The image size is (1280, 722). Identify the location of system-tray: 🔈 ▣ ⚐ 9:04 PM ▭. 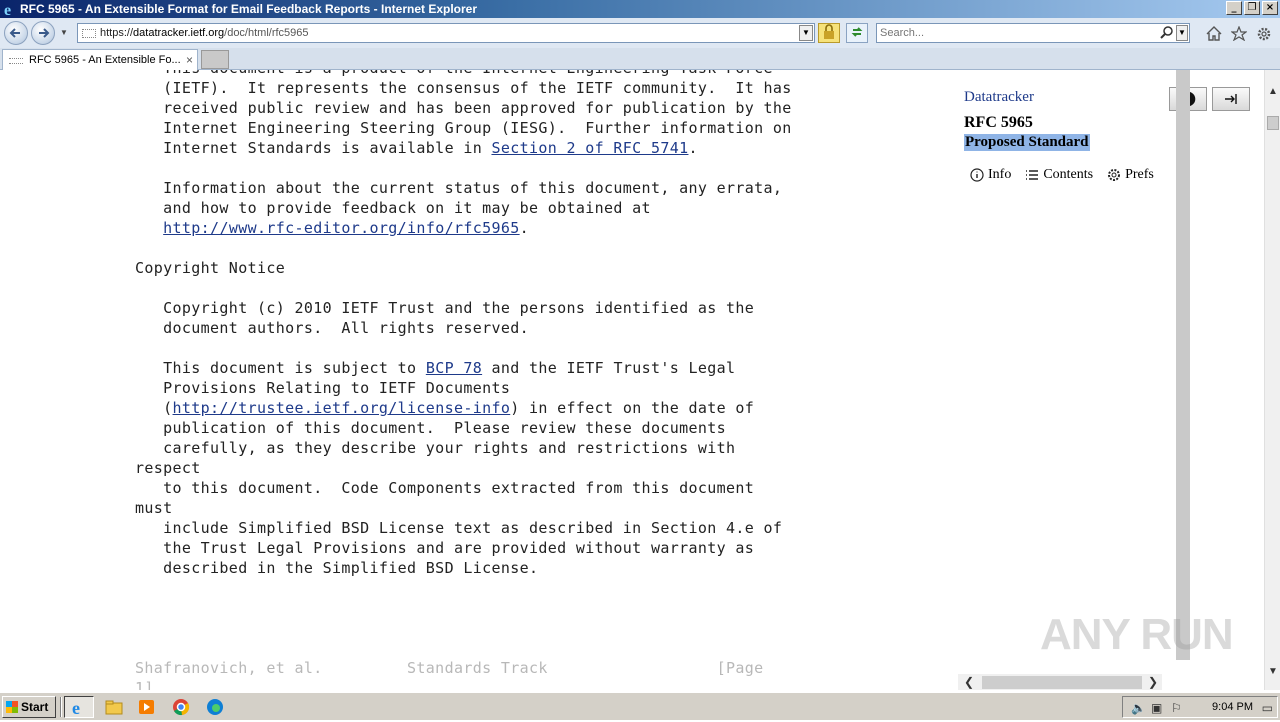
(1200, 707).